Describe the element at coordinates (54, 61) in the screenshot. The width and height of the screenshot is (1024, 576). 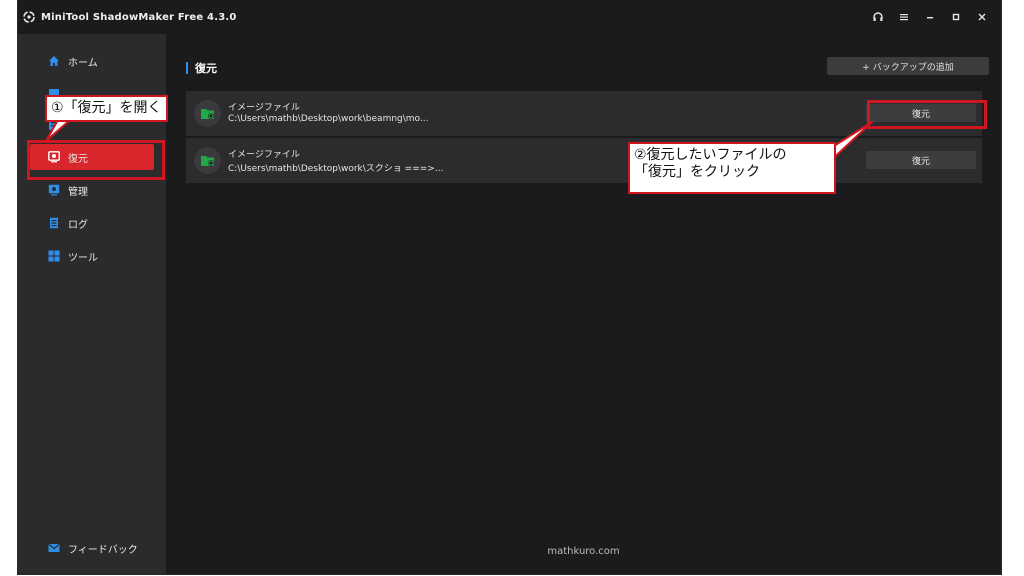
I see `home-icon` at that location.